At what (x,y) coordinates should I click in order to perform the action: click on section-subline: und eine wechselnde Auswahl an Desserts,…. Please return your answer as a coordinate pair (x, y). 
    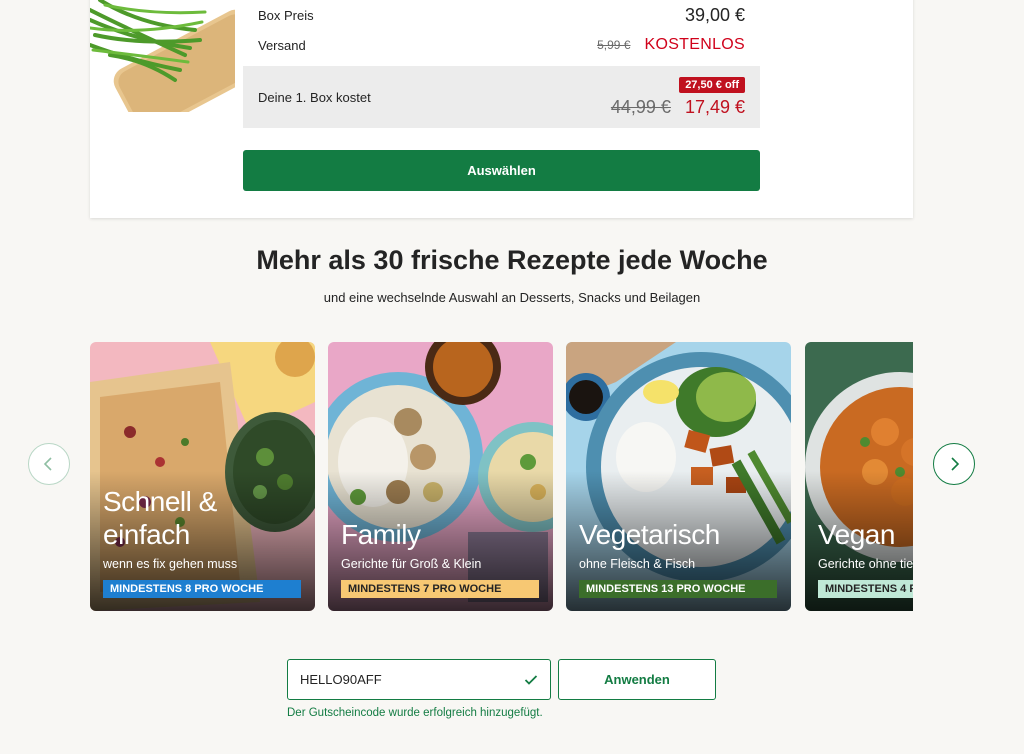
    Looking at the image, I should click on (512, 297).